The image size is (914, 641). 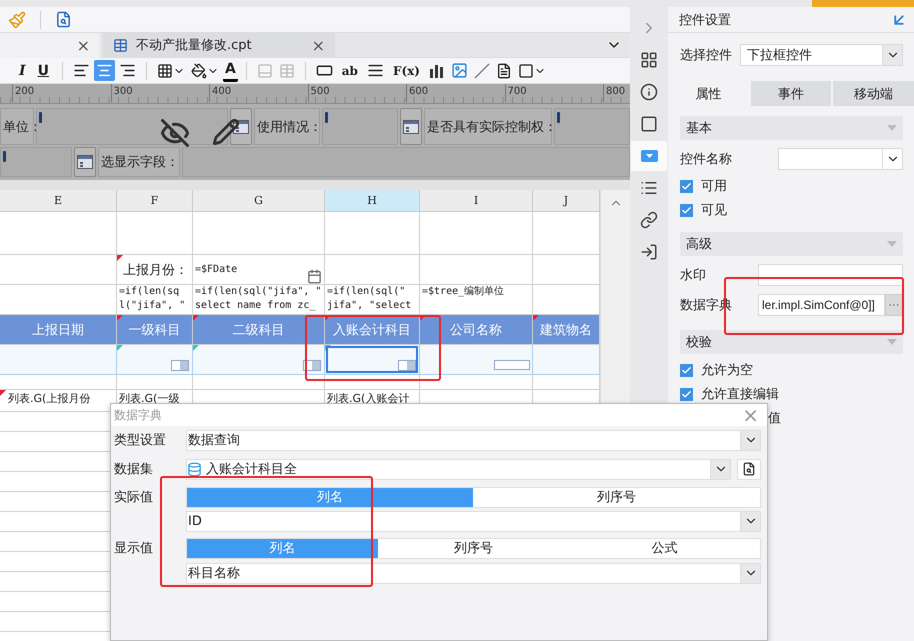 What do you see at coordinates (553, 93) in the screenshot?
I see `ruler-number: 700` at bounding box center [553, 93].